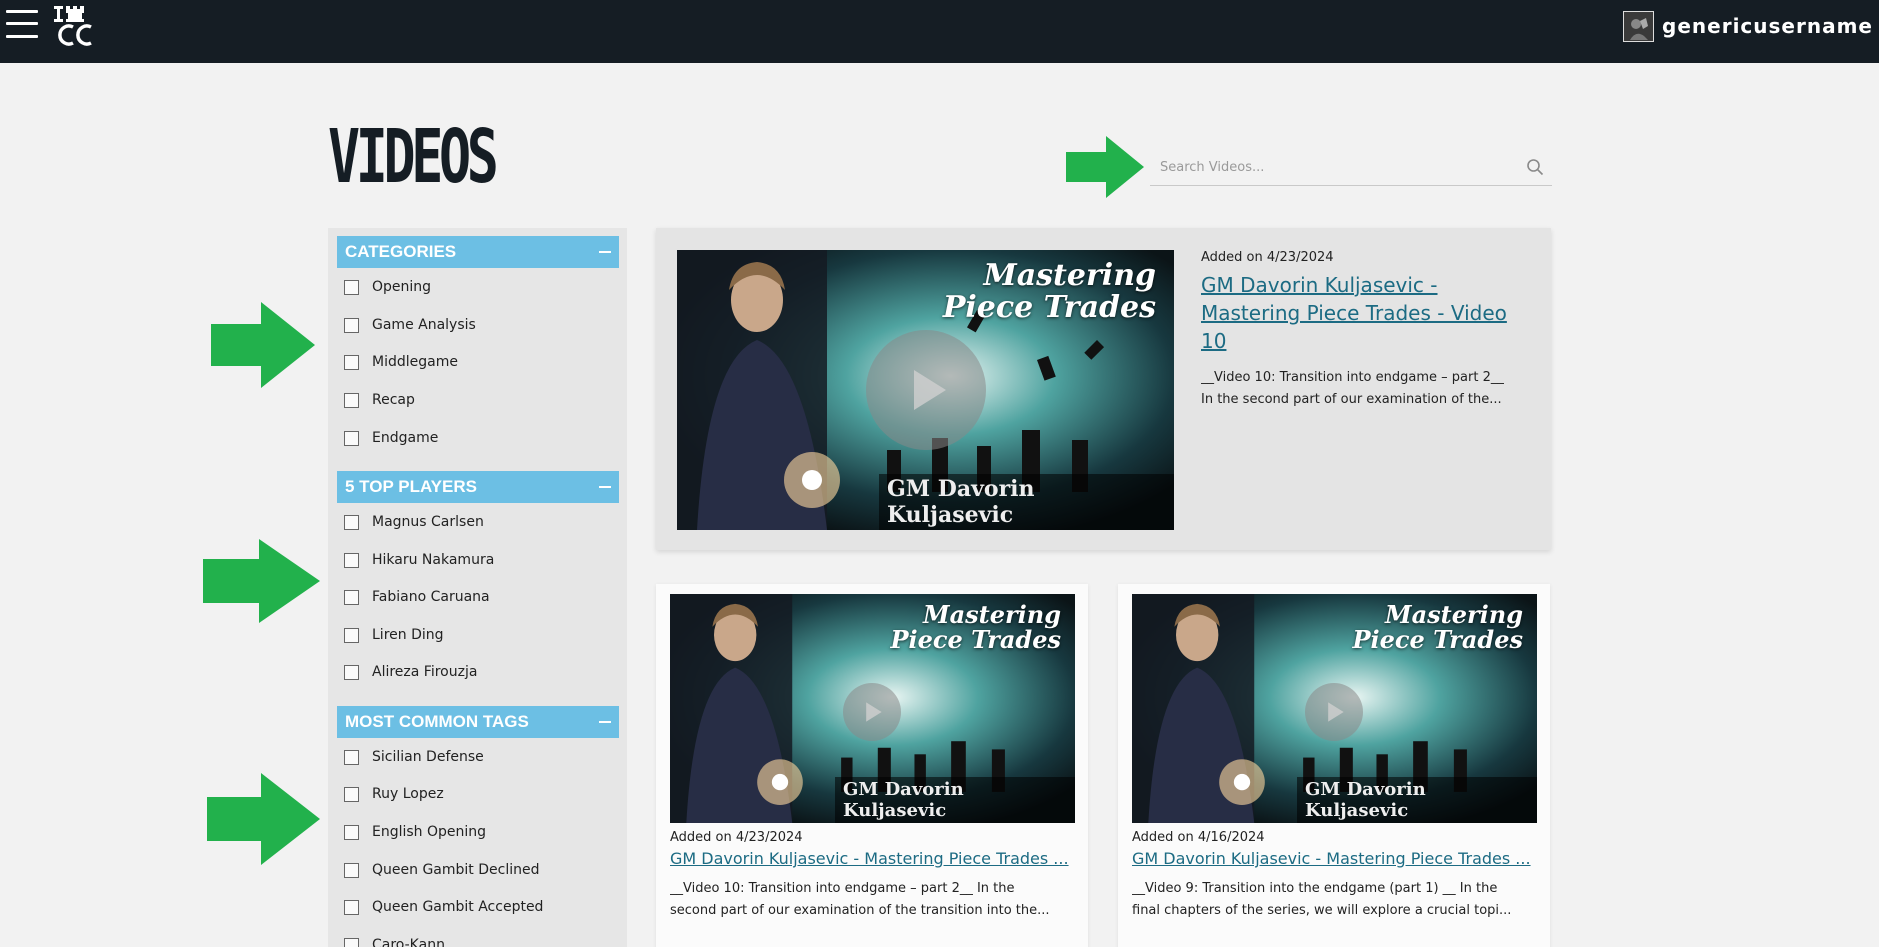  Describe the element at coordinates (402, 287) in the screenshot. I see `filter-label: Opening` at that location.